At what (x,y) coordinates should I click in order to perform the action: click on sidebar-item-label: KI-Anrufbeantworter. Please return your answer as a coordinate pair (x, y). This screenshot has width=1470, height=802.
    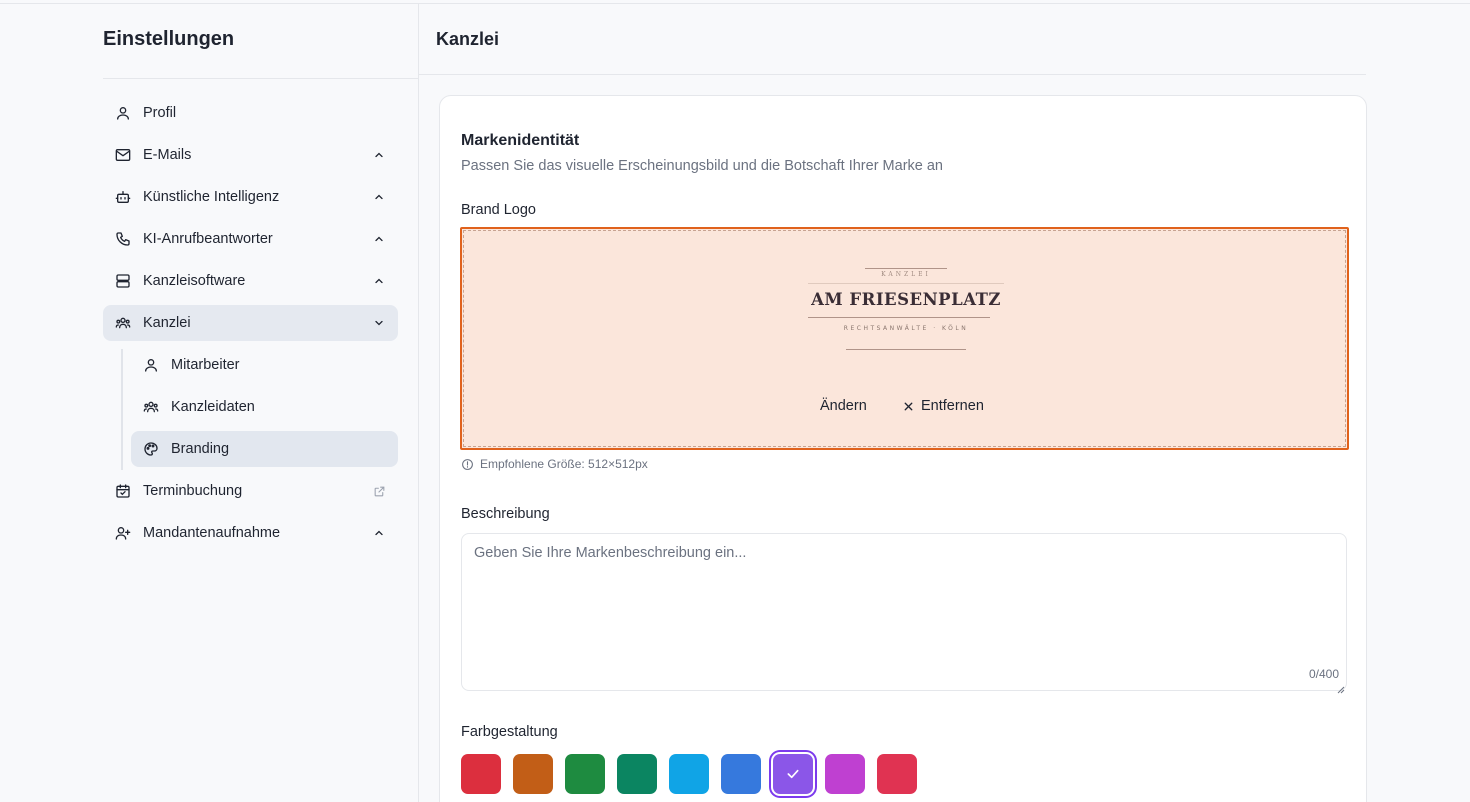
    Looking at the image, I should click on (208, 239).